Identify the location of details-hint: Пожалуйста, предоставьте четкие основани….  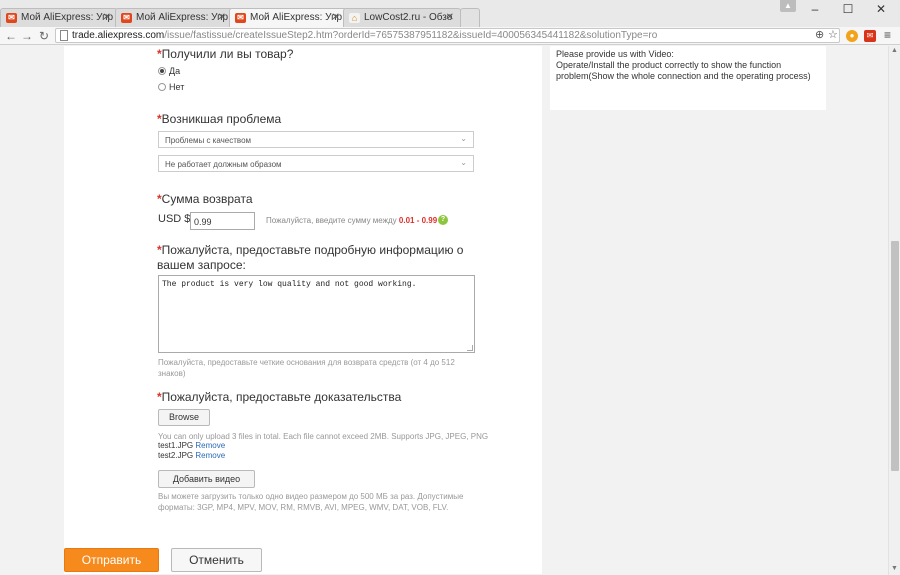
(306, 368).